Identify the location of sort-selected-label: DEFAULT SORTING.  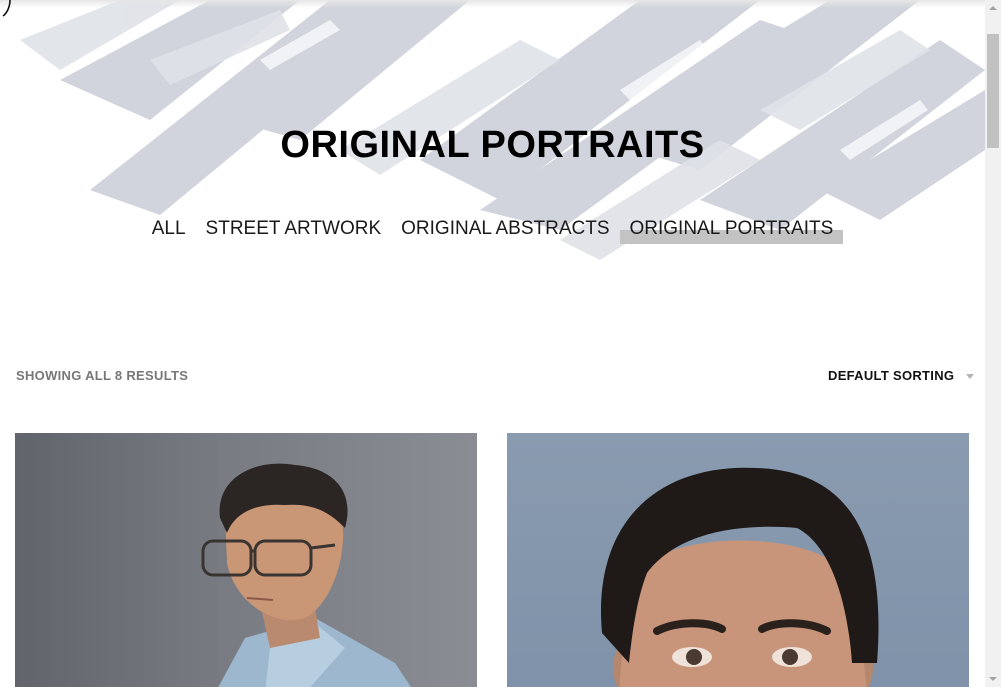
(891, 375).